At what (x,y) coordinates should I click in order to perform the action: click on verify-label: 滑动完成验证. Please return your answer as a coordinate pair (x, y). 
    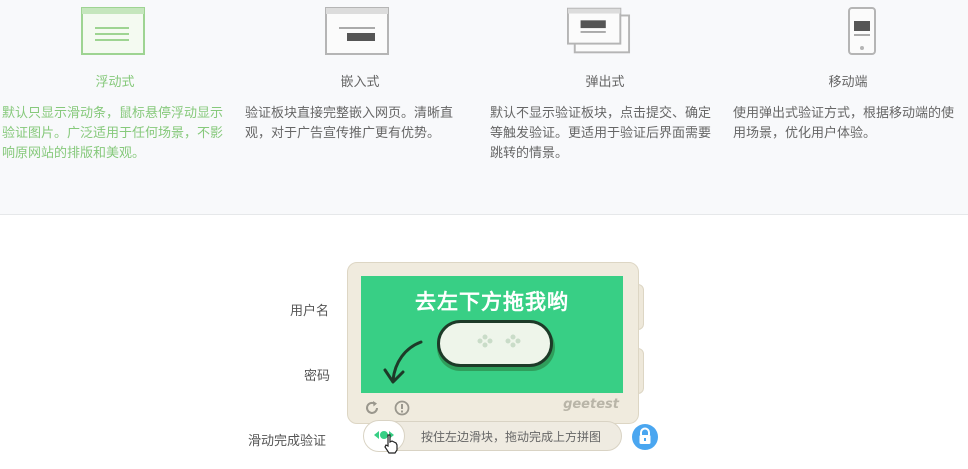
    Looking at the image, I should click on (287, 441).